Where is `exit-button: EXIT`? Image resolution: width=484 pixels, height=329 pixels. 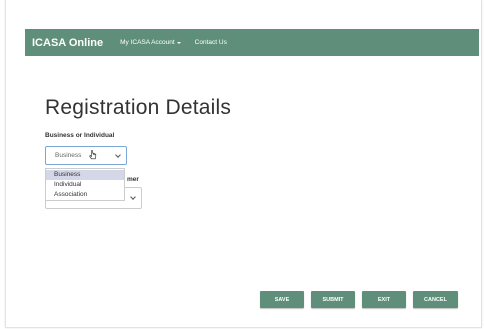 exit-button: EXIT is located at coordinates (384, 299).